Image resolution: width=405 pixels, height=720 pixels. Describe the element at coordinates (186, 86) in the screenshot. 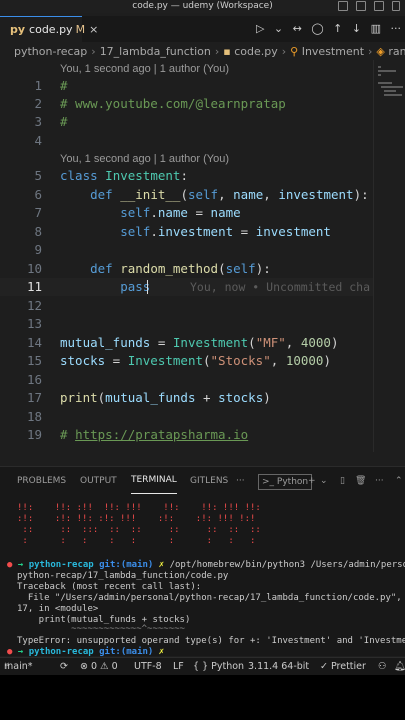

I see `code-line: 1 #` at that location.